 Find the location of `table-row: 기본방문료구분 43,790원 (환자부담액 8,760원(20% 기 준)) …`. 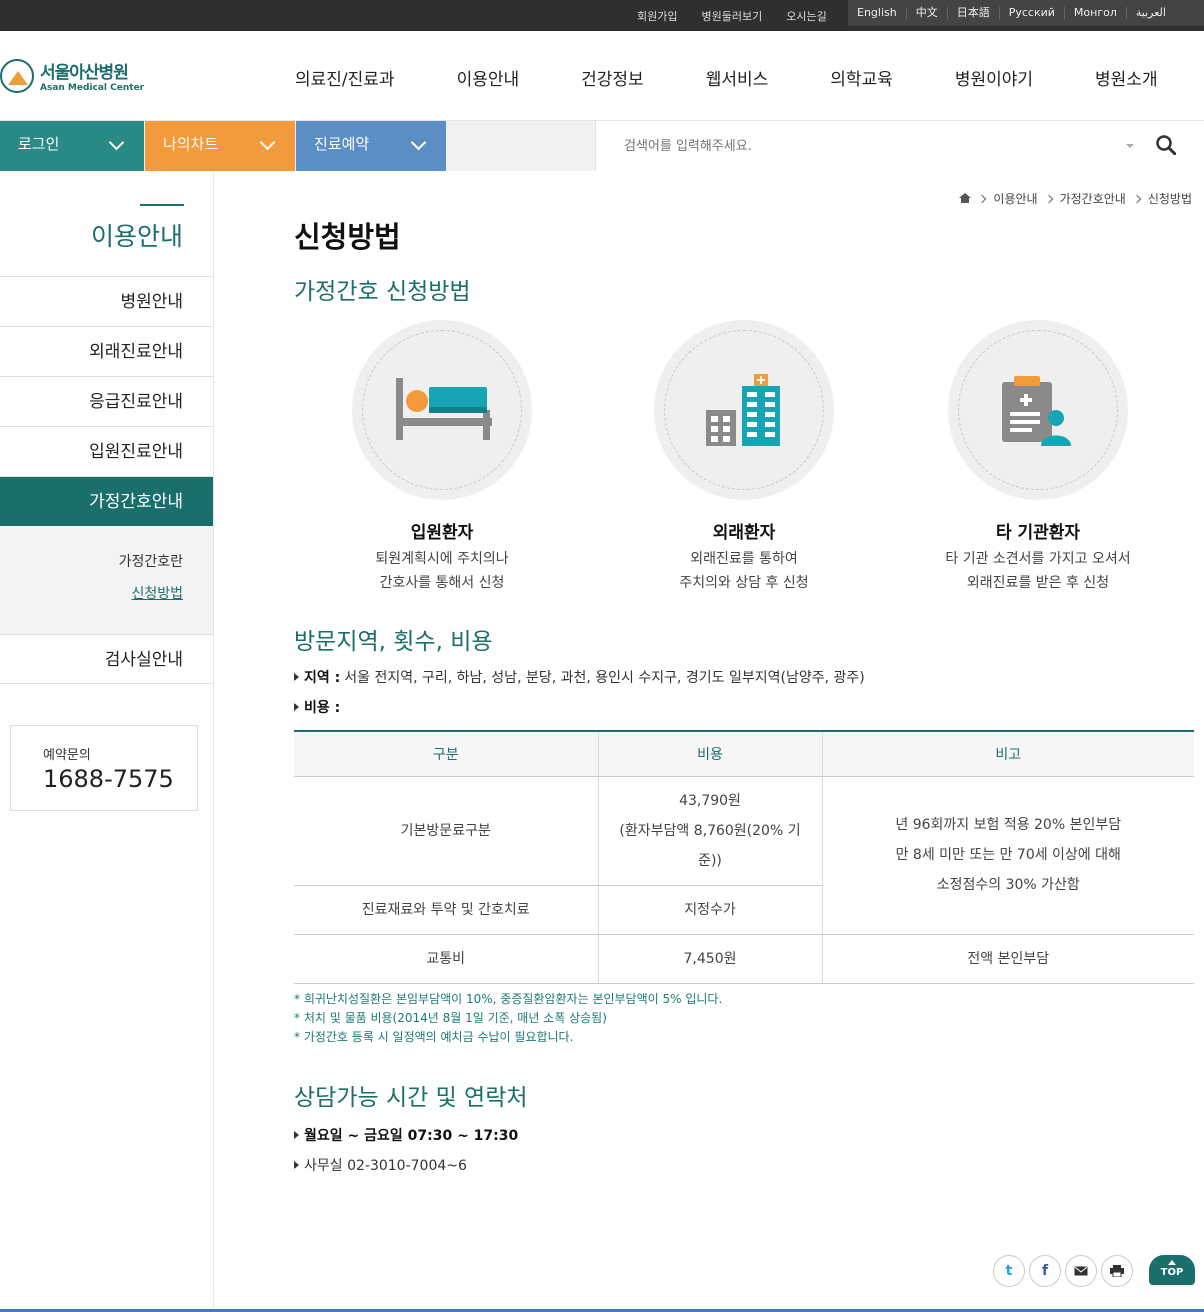

table-row: 기본방문료구분 43,790원 (환자부담액 8,760원(20% 기 준)) … is located at coordinates (744, 855).